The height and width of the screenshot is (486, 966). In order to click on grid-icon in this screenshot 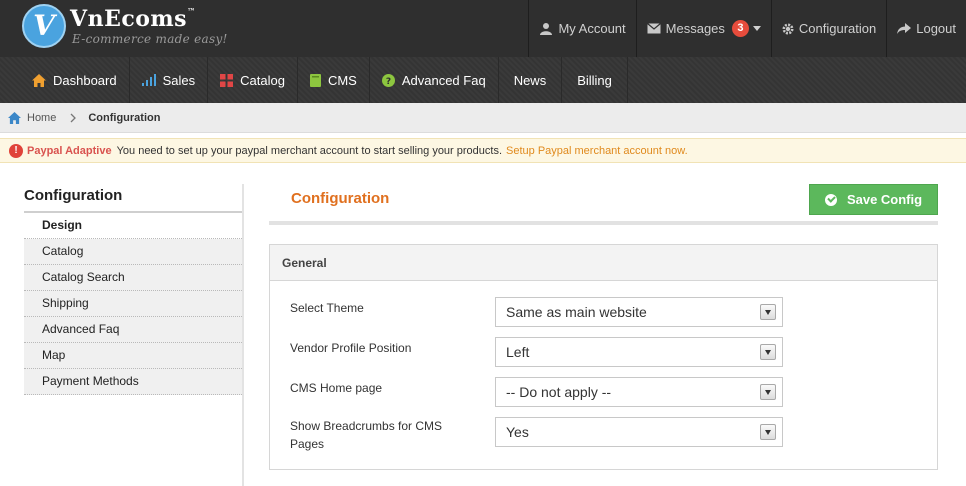, I will do `click(227, 80)`.